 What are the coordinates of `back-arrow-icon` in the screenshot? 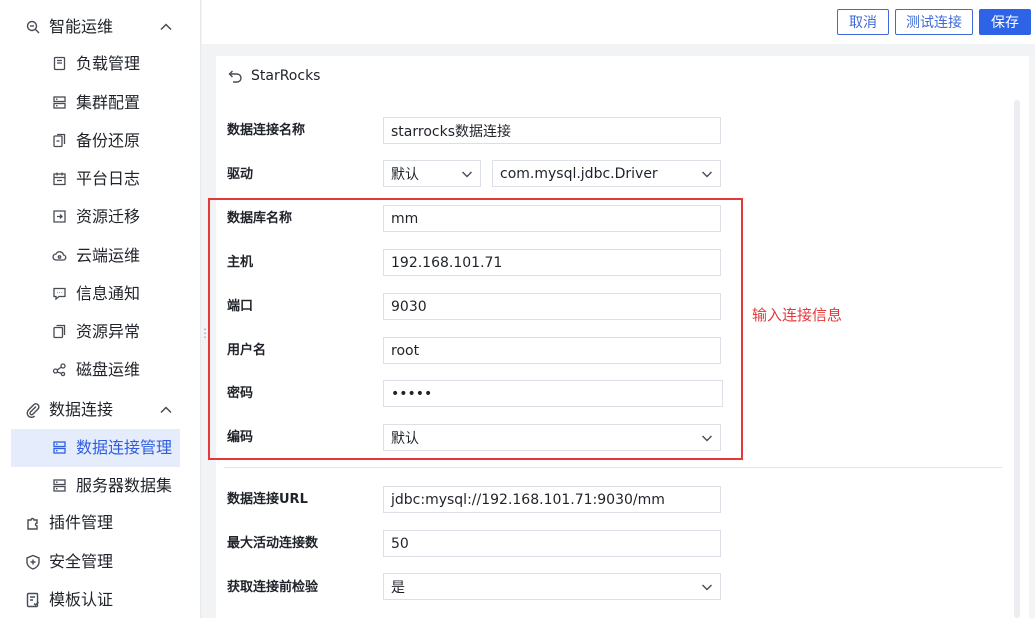 It's located at (235, 76).